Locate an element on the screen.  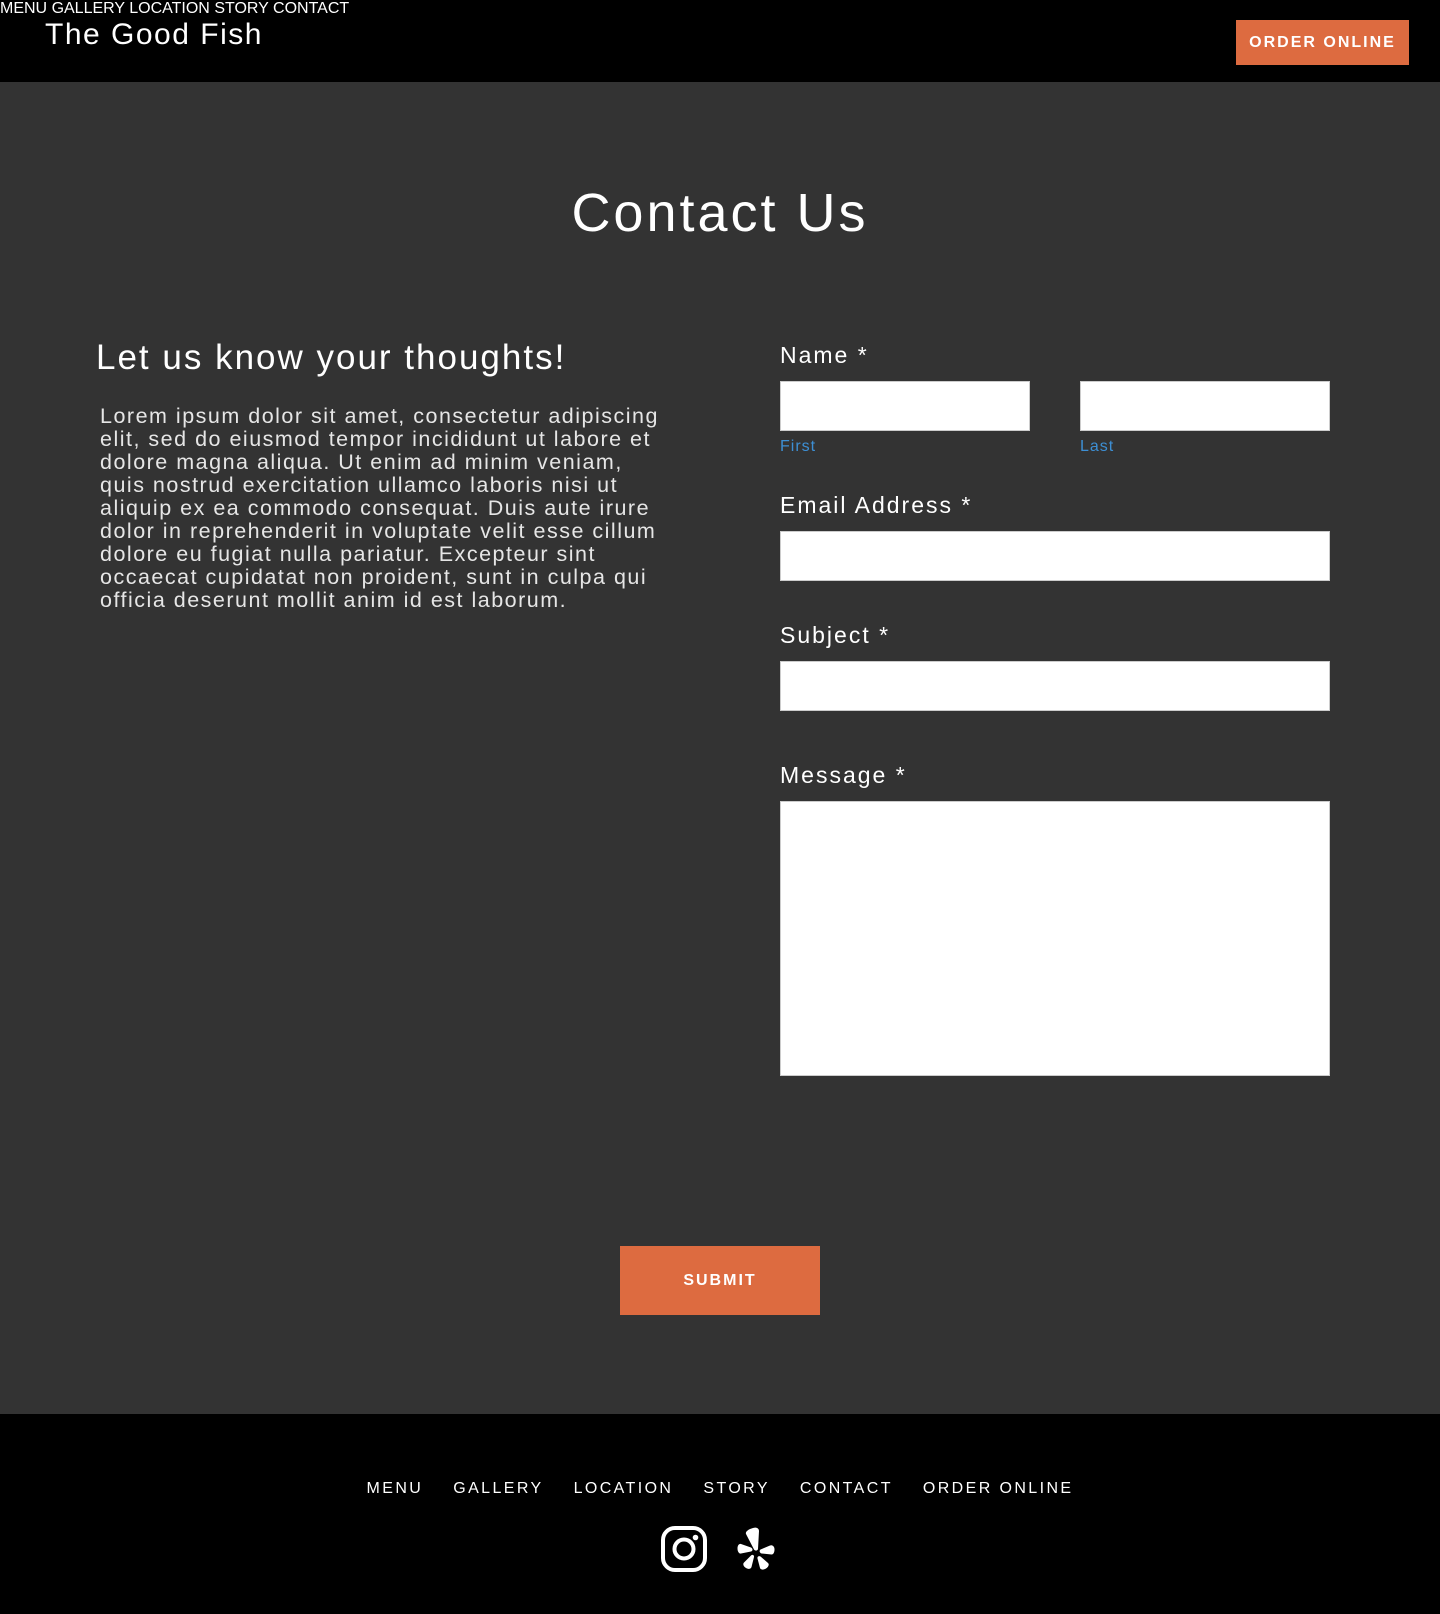
brand-logo-text: The Good Fish is located at coordinates (154, 35).